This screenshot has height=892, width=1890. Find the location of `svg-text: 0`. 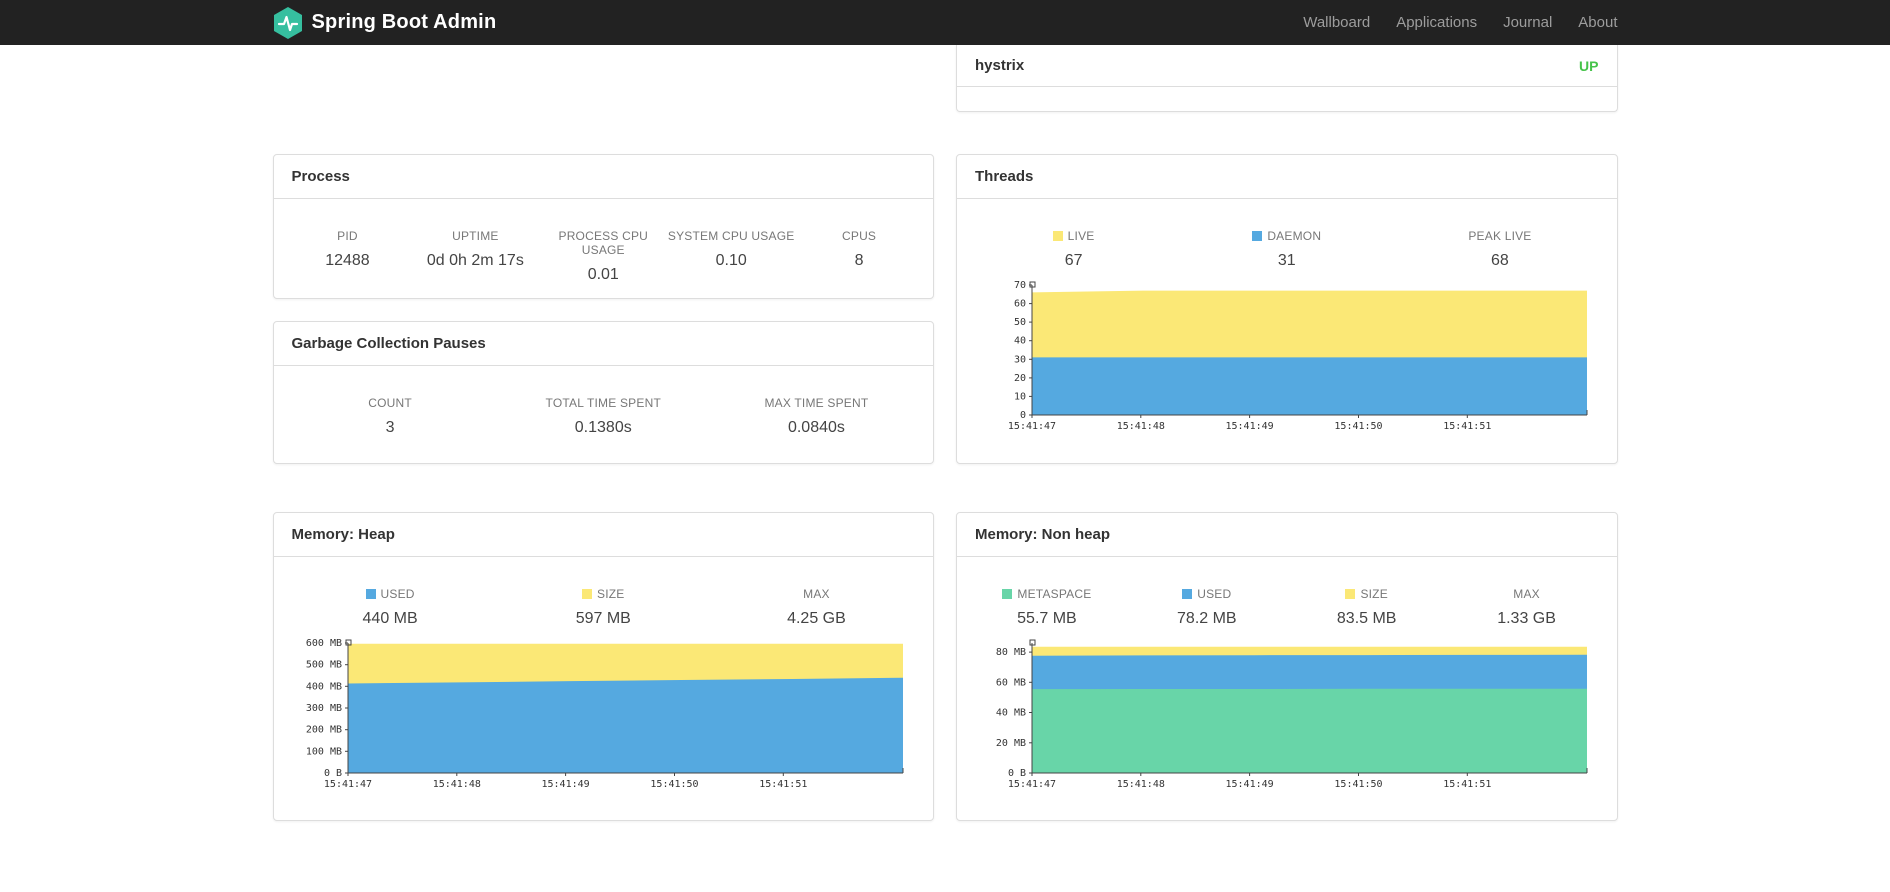

svg-text: 0 is located at coordinates (1023, 415).